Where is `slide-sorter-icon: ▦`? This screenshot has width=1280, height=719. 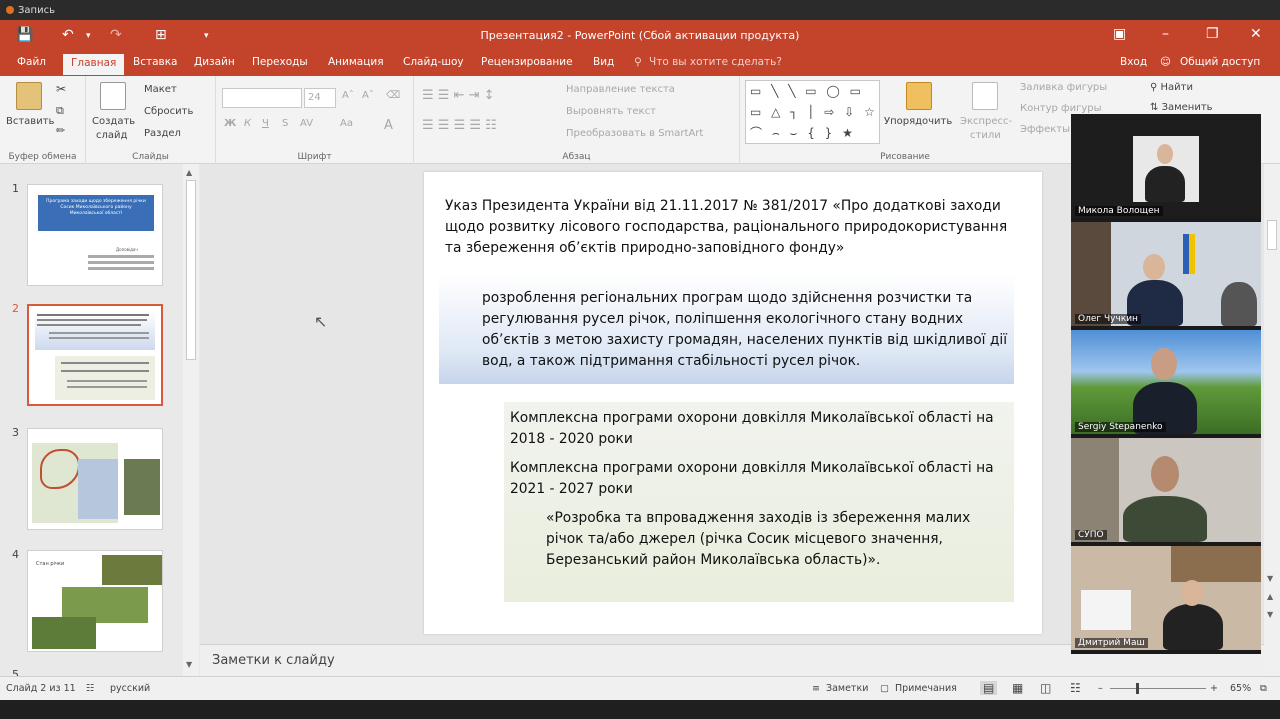
slide-sorter-icon: ▦ is located at coordinates (1017, 688).